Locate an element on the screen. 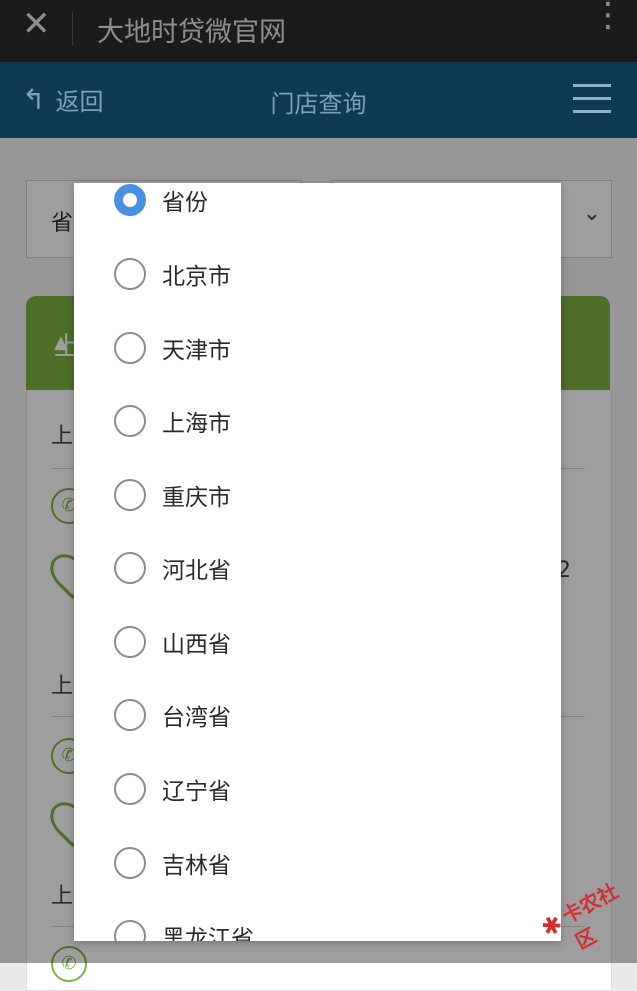 The width and height of the screenshot is (637, 991). nav-title: 门店查询 is located at coordinates (318, 104).